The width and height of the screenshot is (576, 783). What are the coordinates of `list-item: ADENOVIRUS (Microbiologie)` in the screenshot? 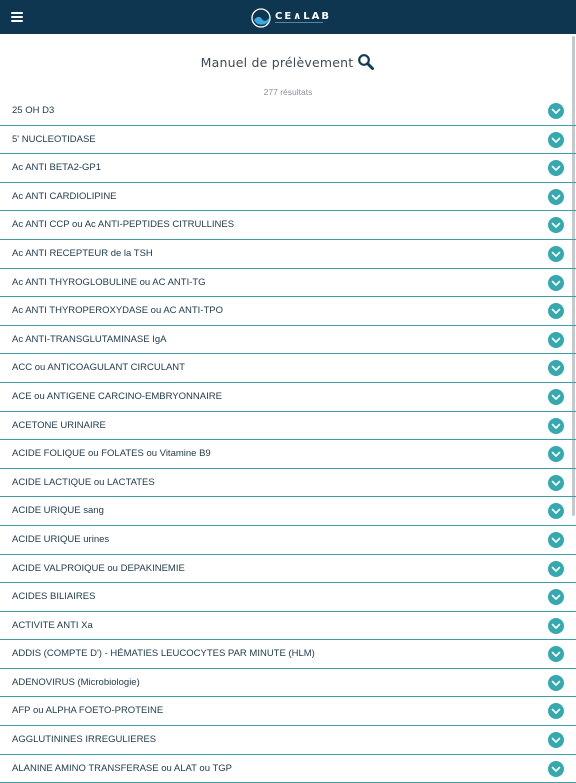 It's located at (288, 683).